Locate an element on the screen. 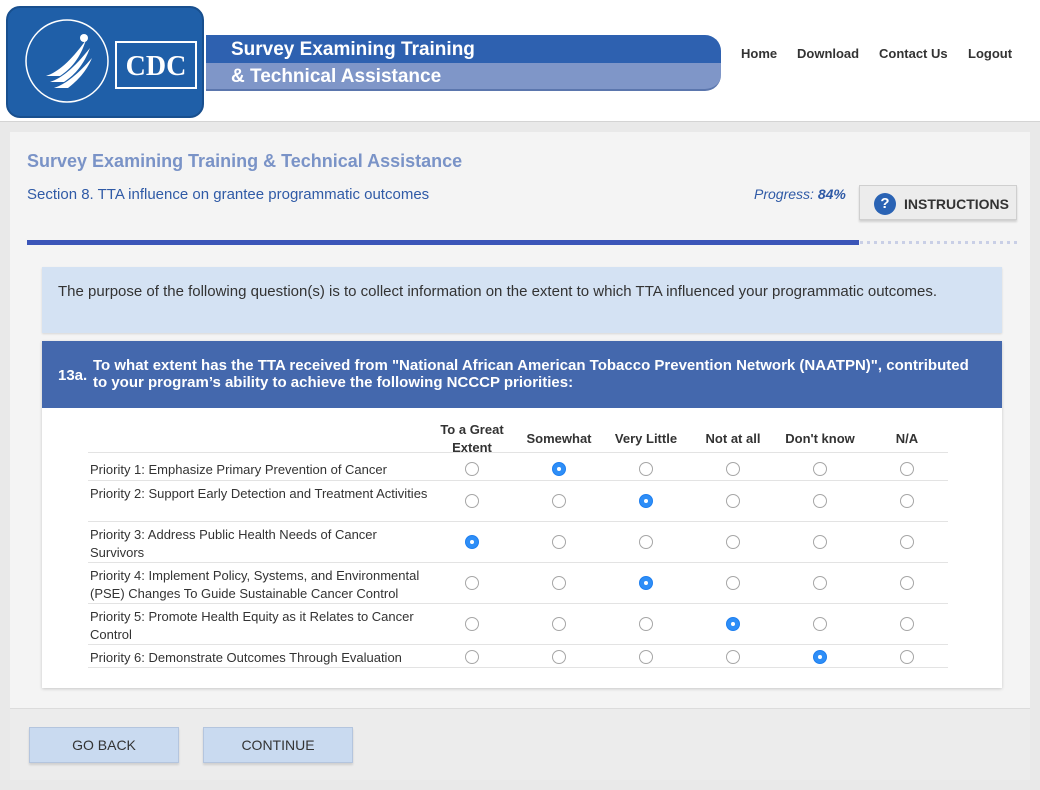 The image size is (1040, 790). radio-priority-5-na is located at coordinates (907, 624).